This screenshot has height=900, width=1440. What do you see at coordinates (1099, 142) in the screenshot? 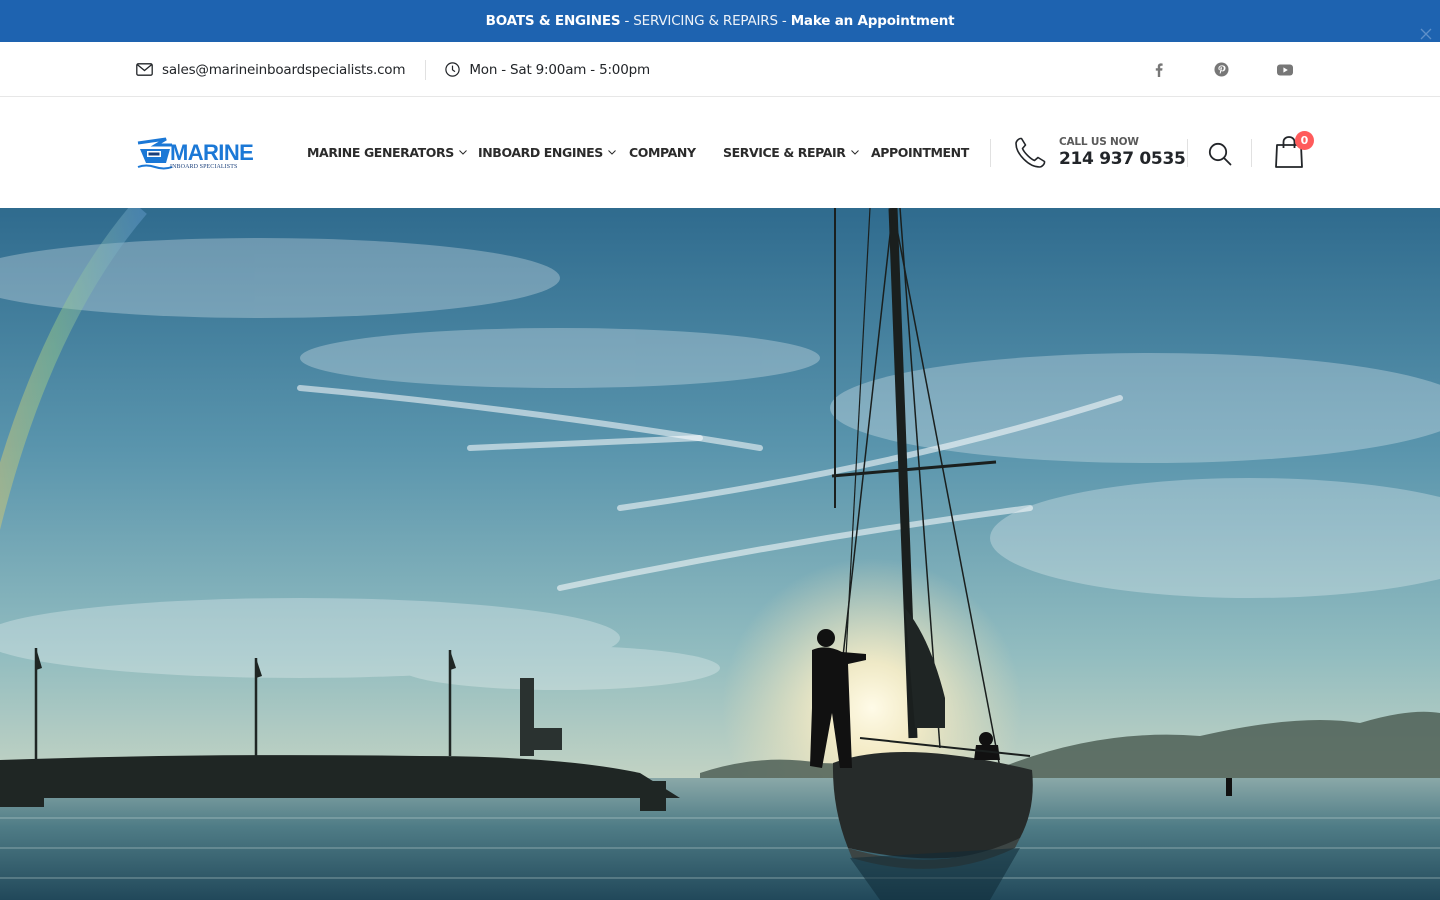
I see `call-us-label: CALL US NOW` at bounding box center [1099, 142].